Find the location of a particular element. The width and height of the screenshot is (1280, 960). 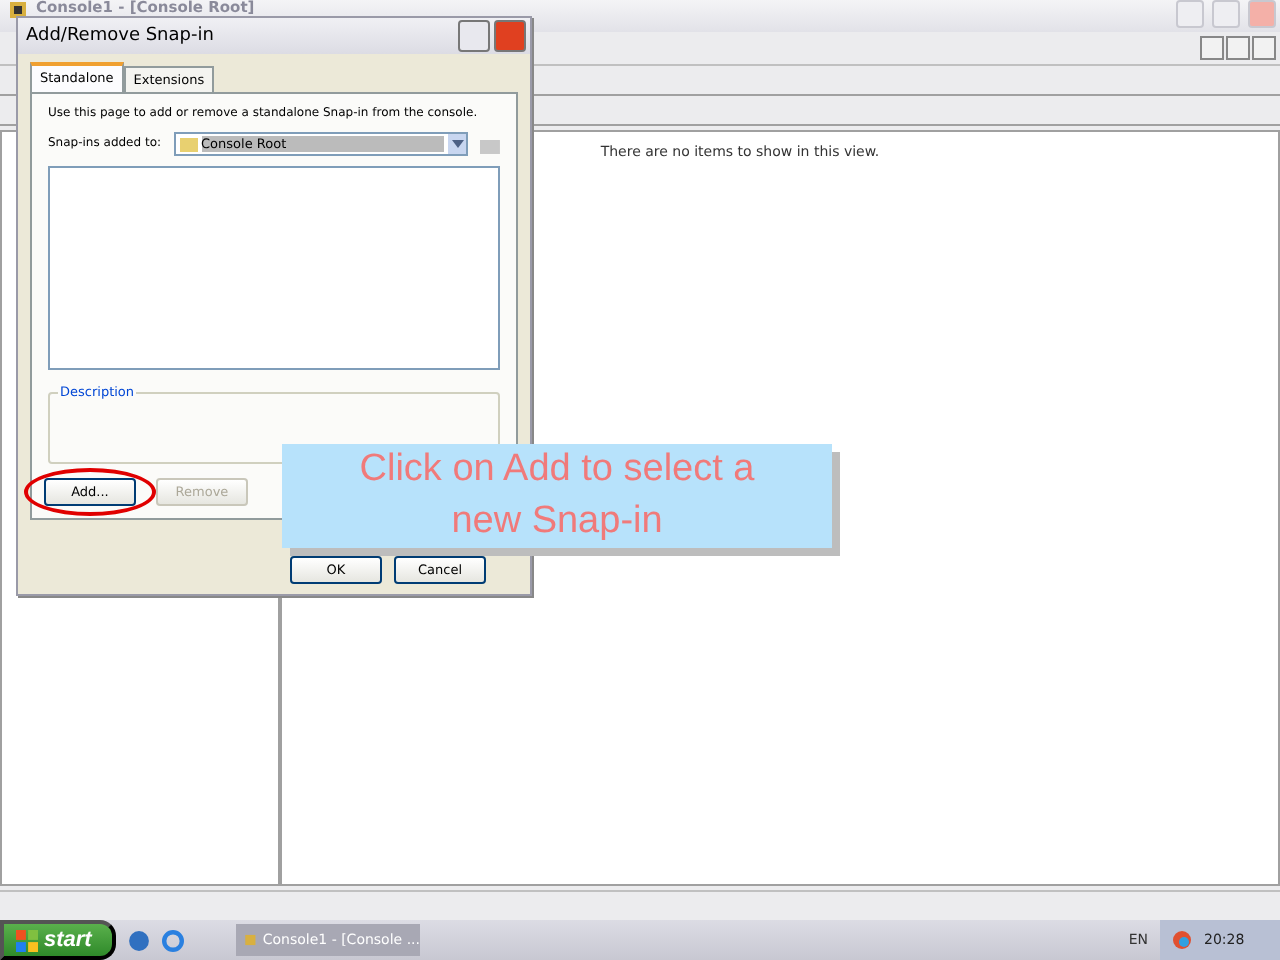

help-button is located at coordinates (474, 36).